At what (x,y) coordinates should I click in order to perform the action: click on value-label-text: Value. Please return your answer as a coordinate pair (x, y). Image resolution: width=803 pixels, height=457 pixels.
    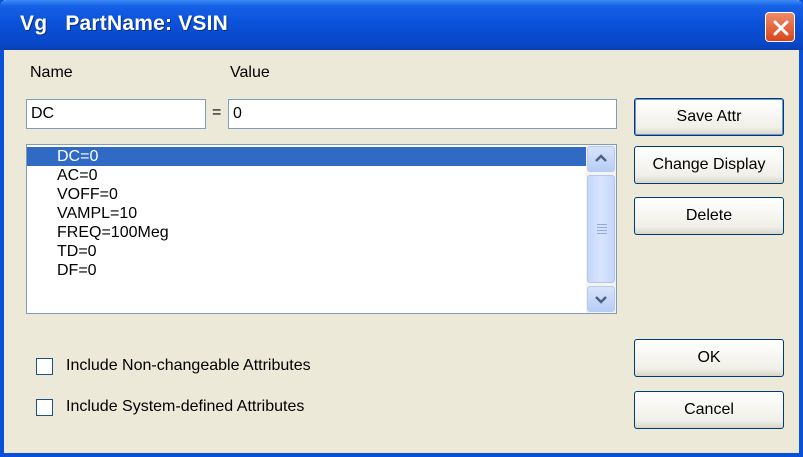
    Looking at the image, I should click on (250, 72).